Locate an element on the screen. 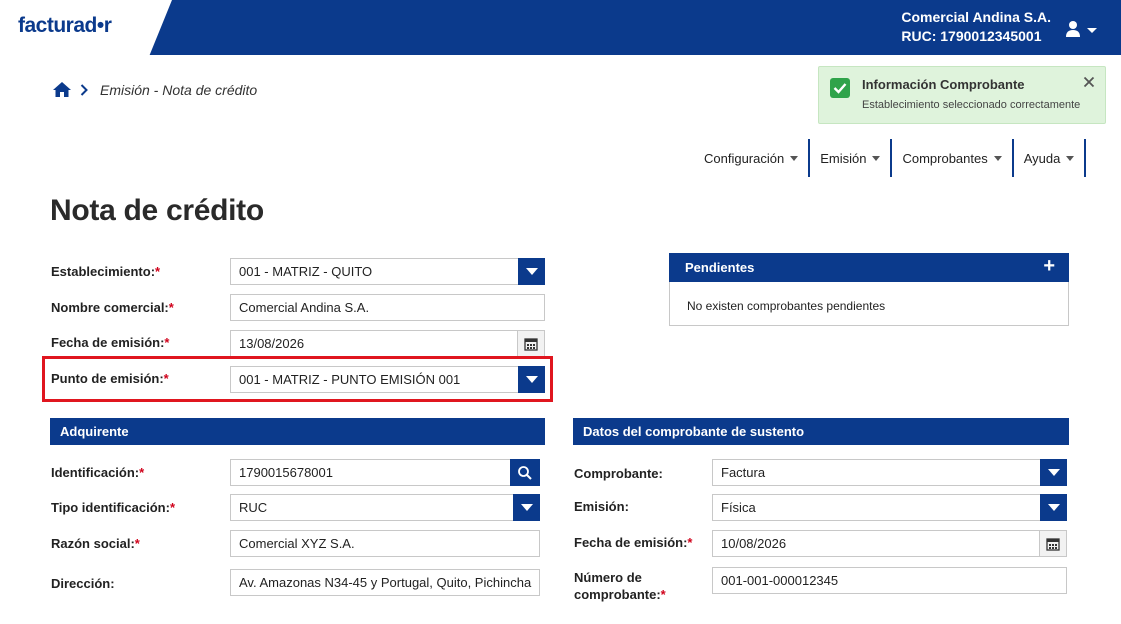 The height and width of the screenshot is (624, 1121). user-menu is located at coordinates (1083, 30).